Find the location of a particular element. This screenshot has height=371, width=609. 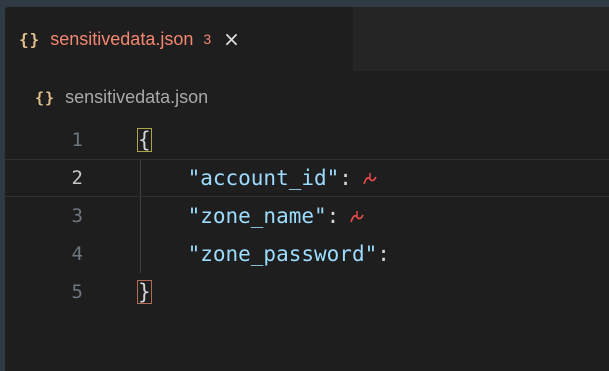

json-key: "zone_name" is located at coordinates (257, 216).